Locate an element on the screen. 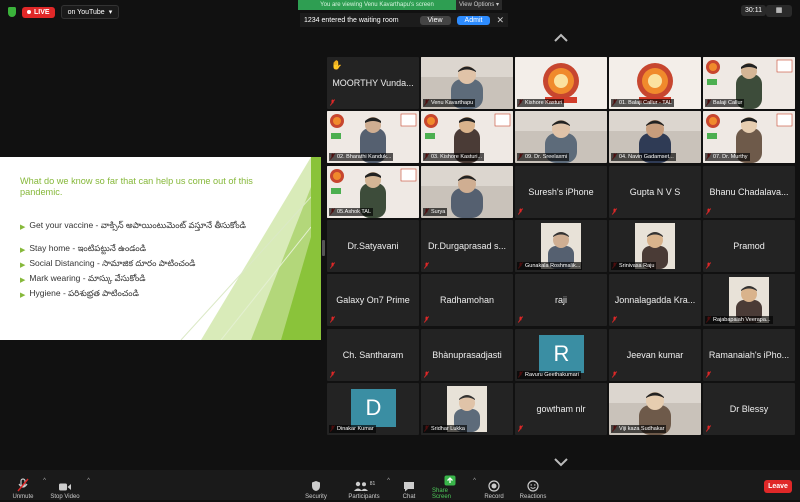  view-options-button: View Options ▾ is located at coordinates (479, 5).